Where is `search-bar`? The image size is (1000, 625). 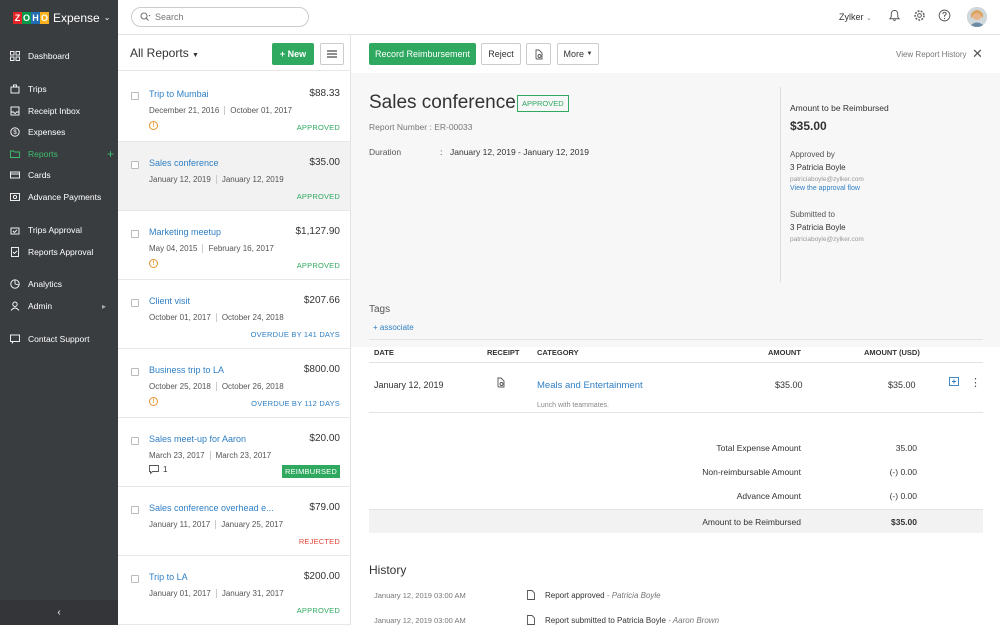 search-bar is located at coordinates (220, 17).